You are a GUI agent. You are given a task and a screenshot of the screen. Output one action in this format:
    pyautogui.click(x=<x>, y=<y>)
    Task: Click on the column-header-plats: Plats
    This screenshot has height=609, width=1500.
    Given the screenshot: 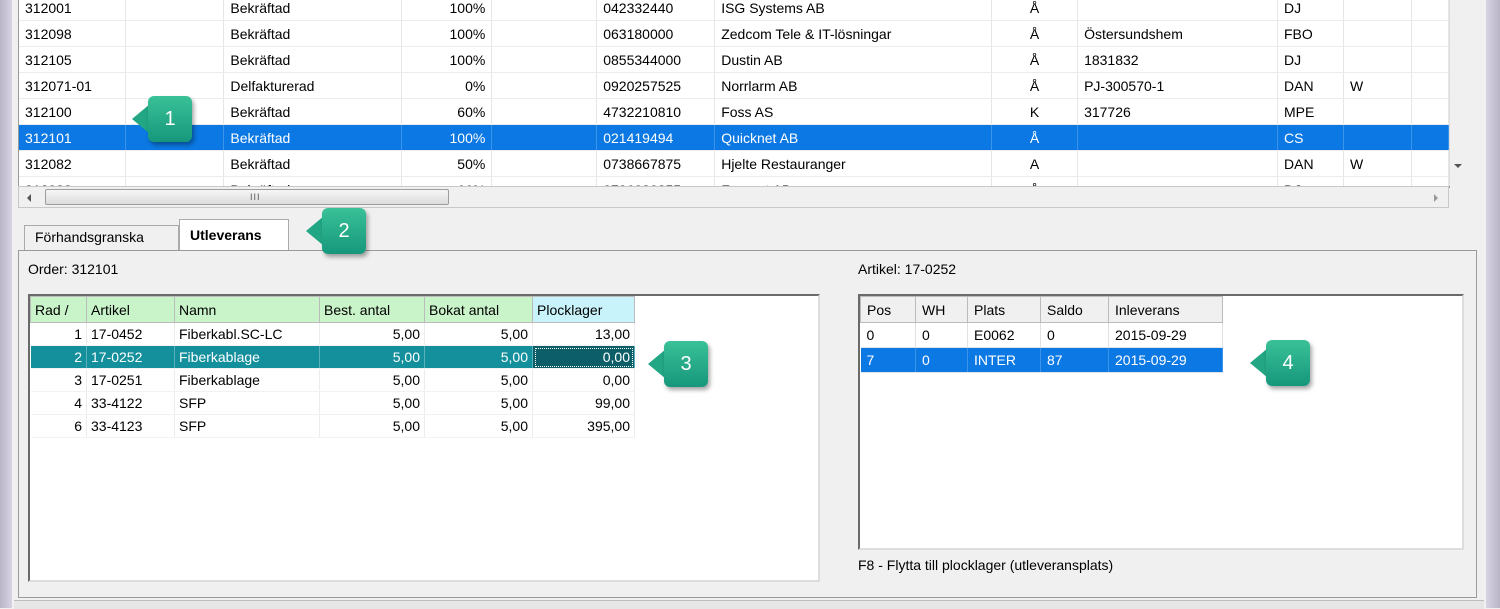 What is the action you would take?
    pyautogui.click(x=1004, y=309)
    